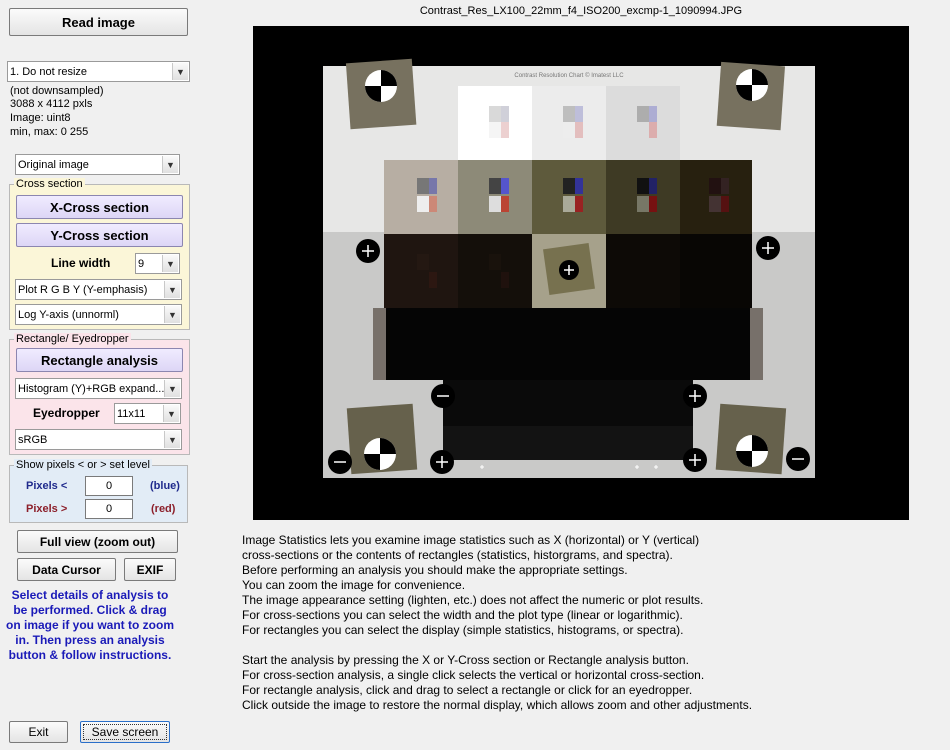 This screenshot has width=950, height=750. What do you see at coordinates (97, 164) in the screenshot?
I see `display-select: Original image ▼` at bounding box center [97, 164].